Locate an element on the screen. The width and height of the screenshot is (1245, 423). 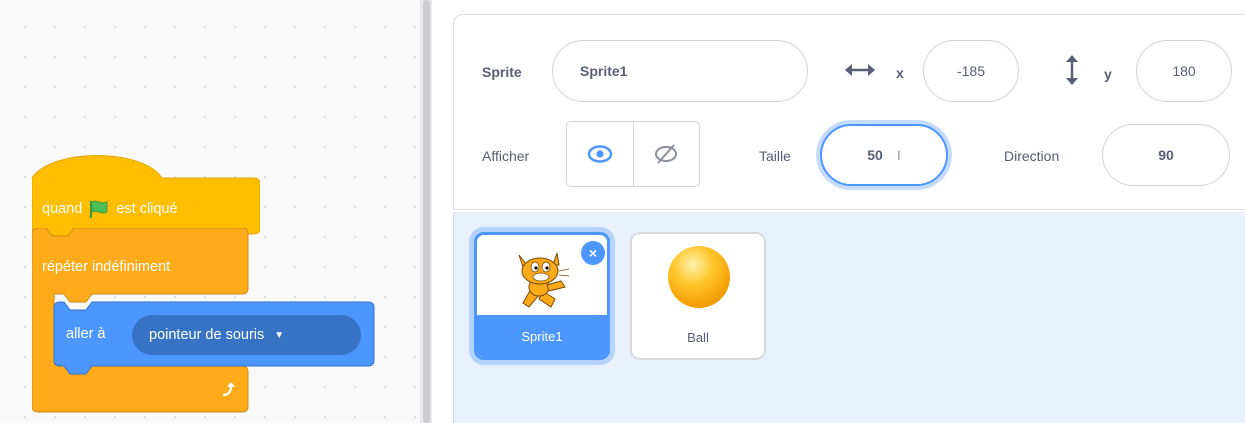
delete-sprite-button: × is located at coordinates (593, 253).